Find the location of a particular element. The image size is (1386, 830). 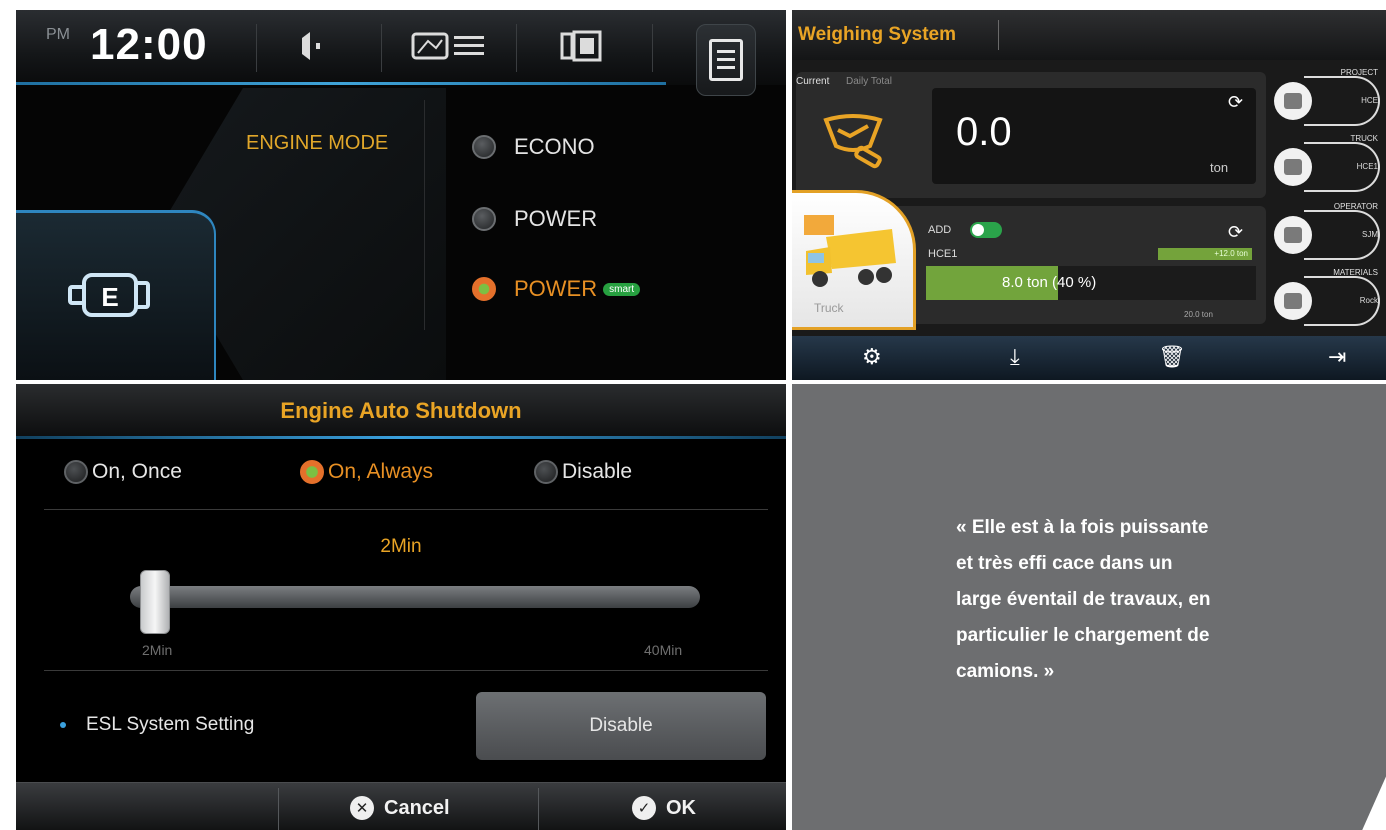

slider-thumb is located at coordinates (155, 602).